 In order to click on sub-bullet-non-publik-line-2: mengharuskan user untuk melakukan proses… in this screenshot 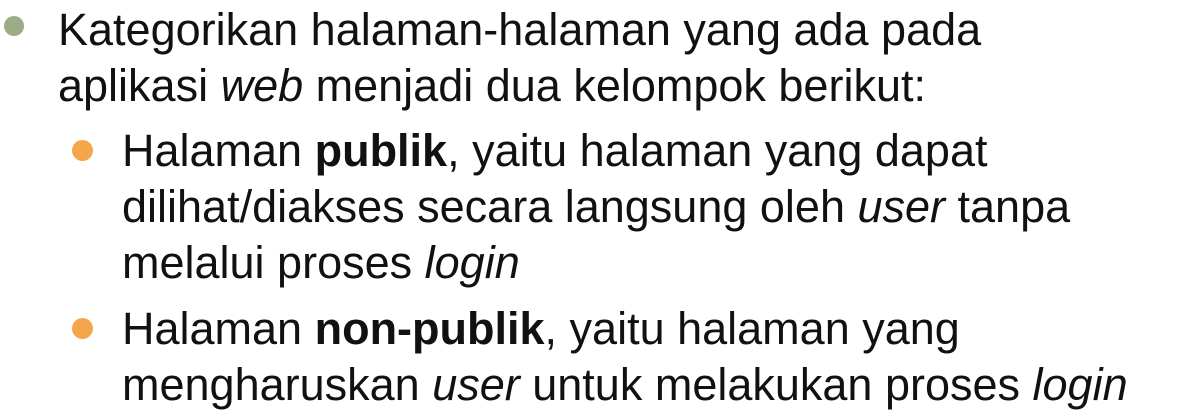, I will do `click(657, 385)`.